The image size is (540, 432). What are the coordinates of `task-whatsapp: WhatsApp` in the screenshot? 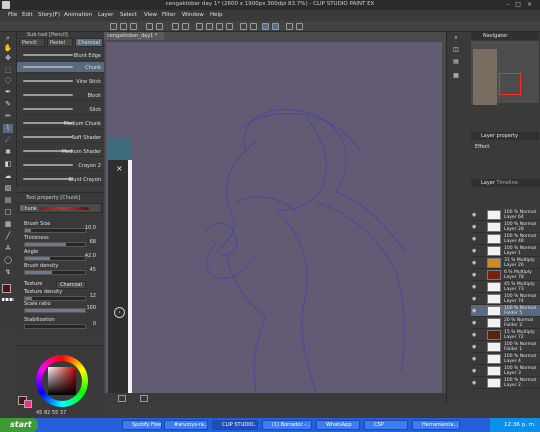 It's located at (338, 425).